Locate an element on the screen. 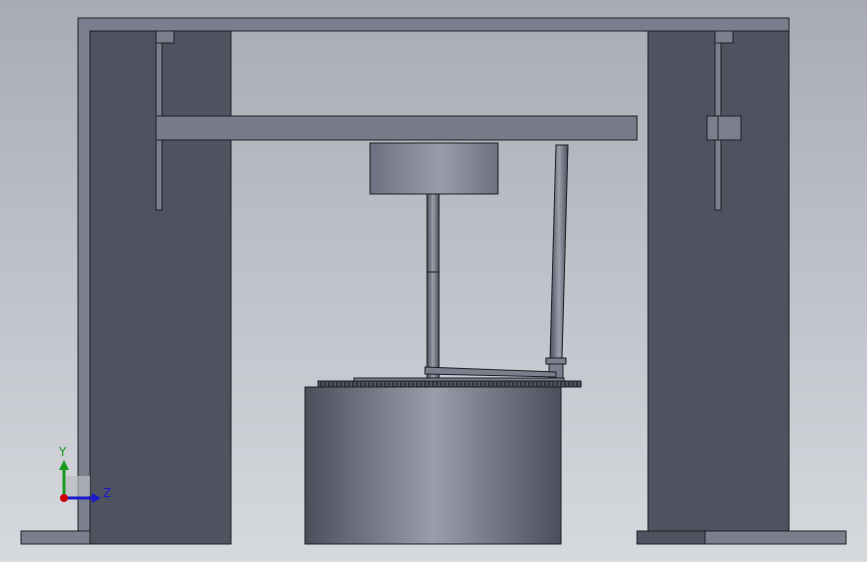 This screenshot has width=867, height=562. left-rod-cap is located at coordinates (165, 37).